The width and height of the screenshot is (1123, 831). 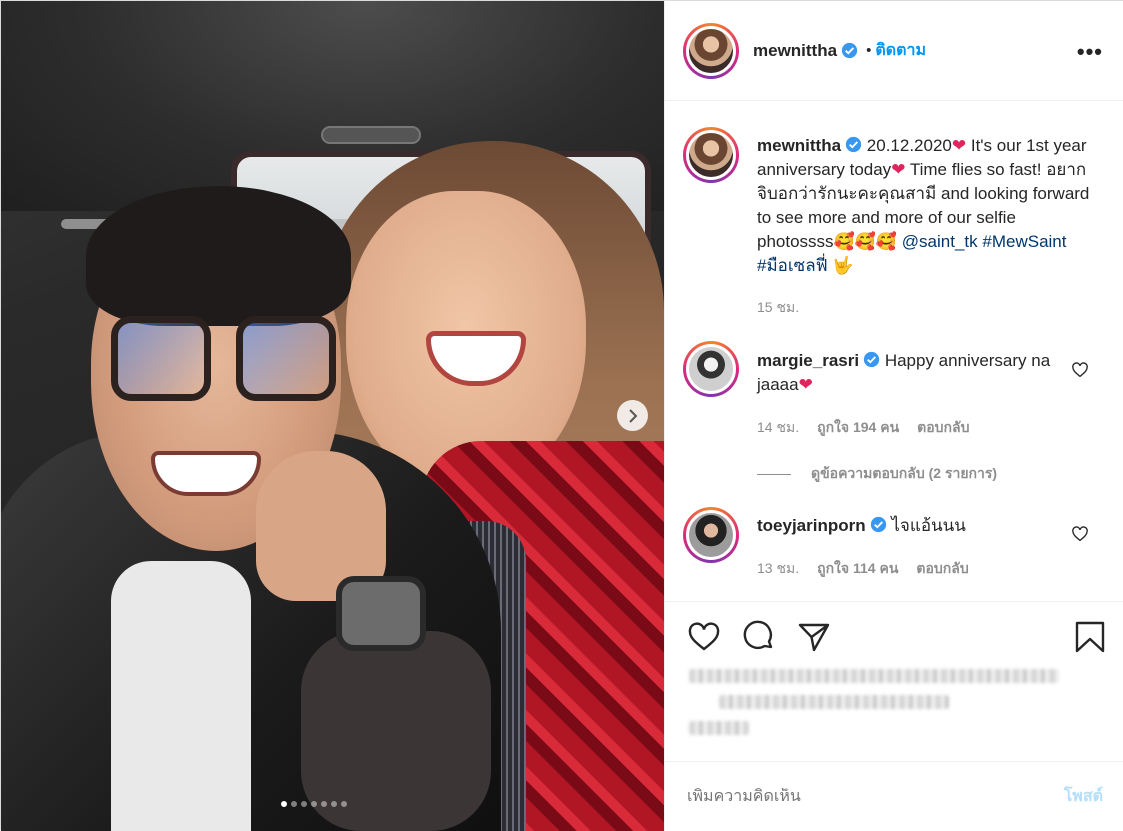 I want to click on hashtag-link: #MewSaint, so click(x=1024, y=241).